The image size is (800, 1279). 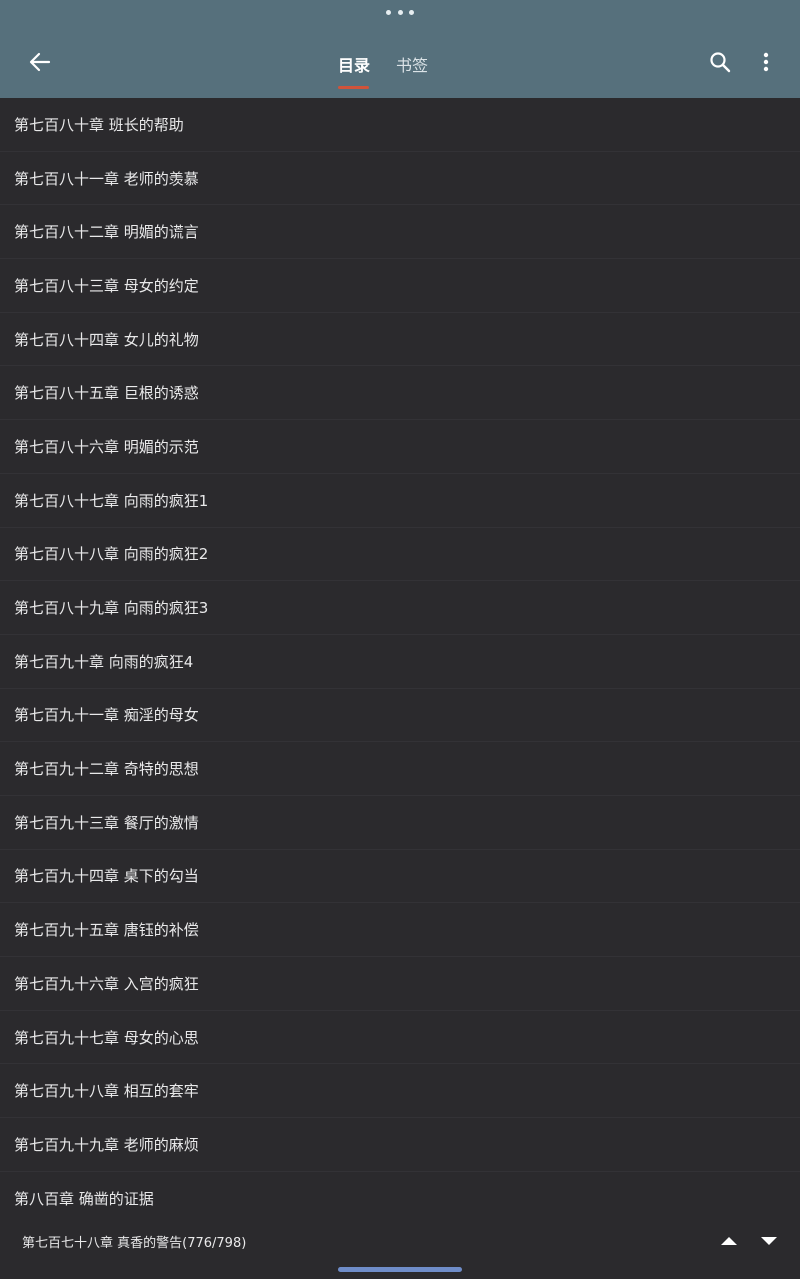 What do you see at coordinates (400, 1038) in the screenshot?
I see `chapter-list-item: 第七百九十七章 母女的心思` at bounding box center [400, 1038].